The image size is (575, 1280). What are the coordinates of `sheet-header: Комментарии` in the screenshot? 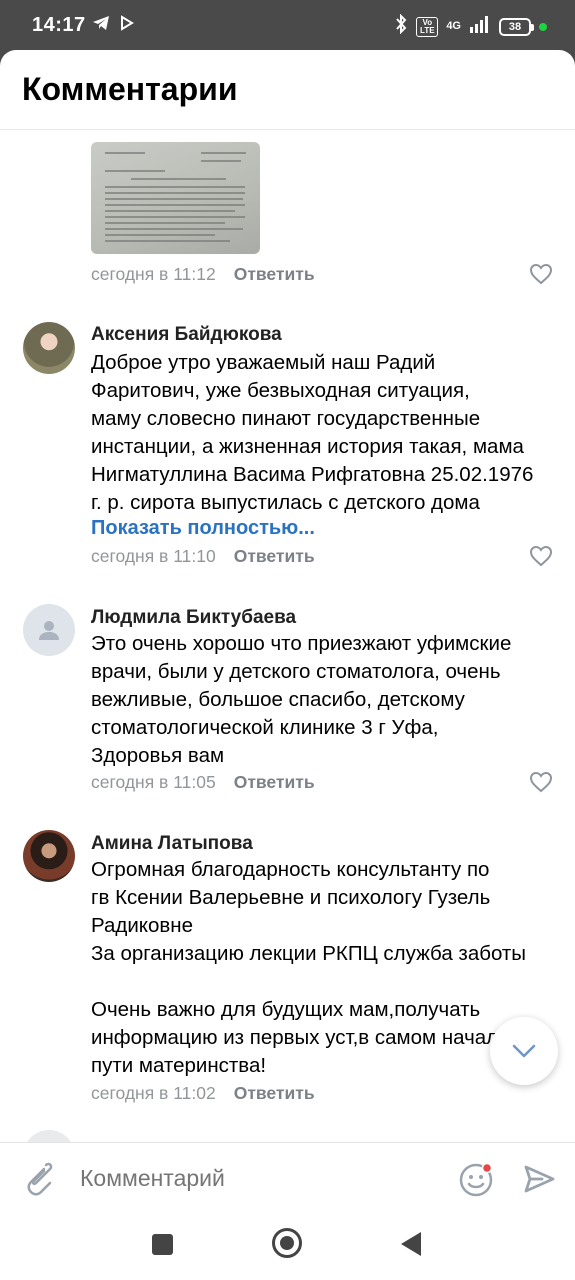 It's located at (287, 90).